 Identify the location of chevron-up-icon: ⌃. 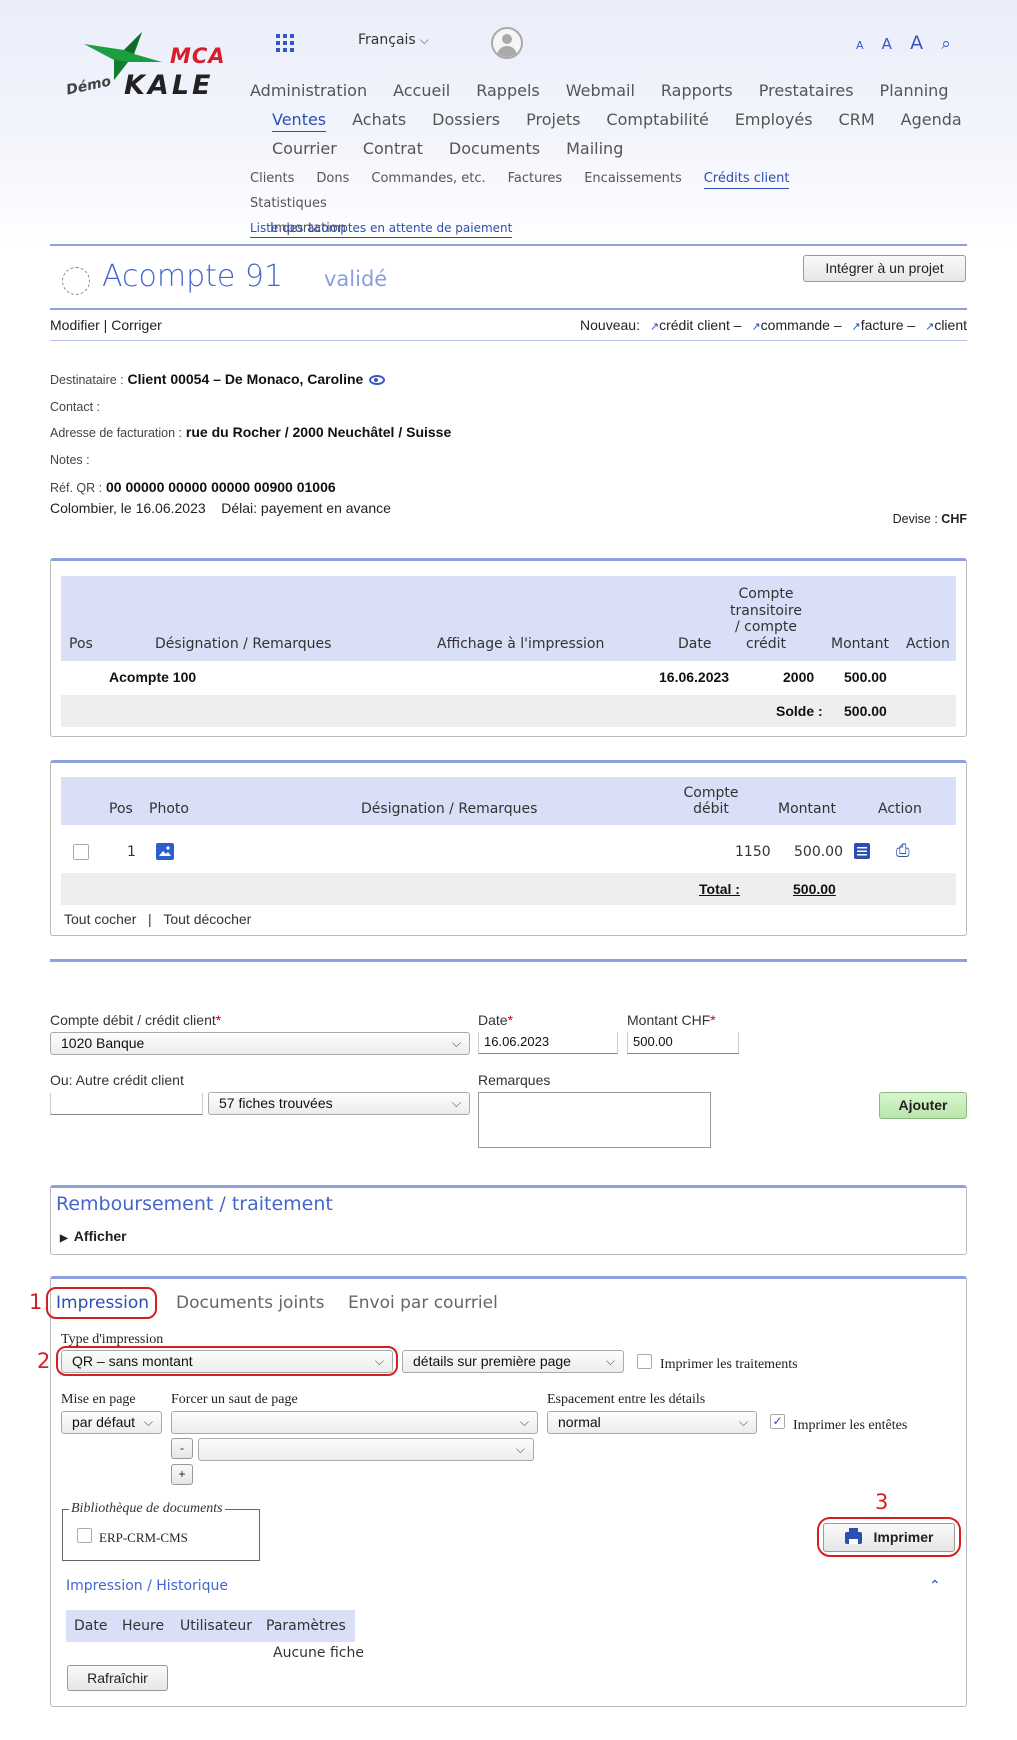
(935, 1586).